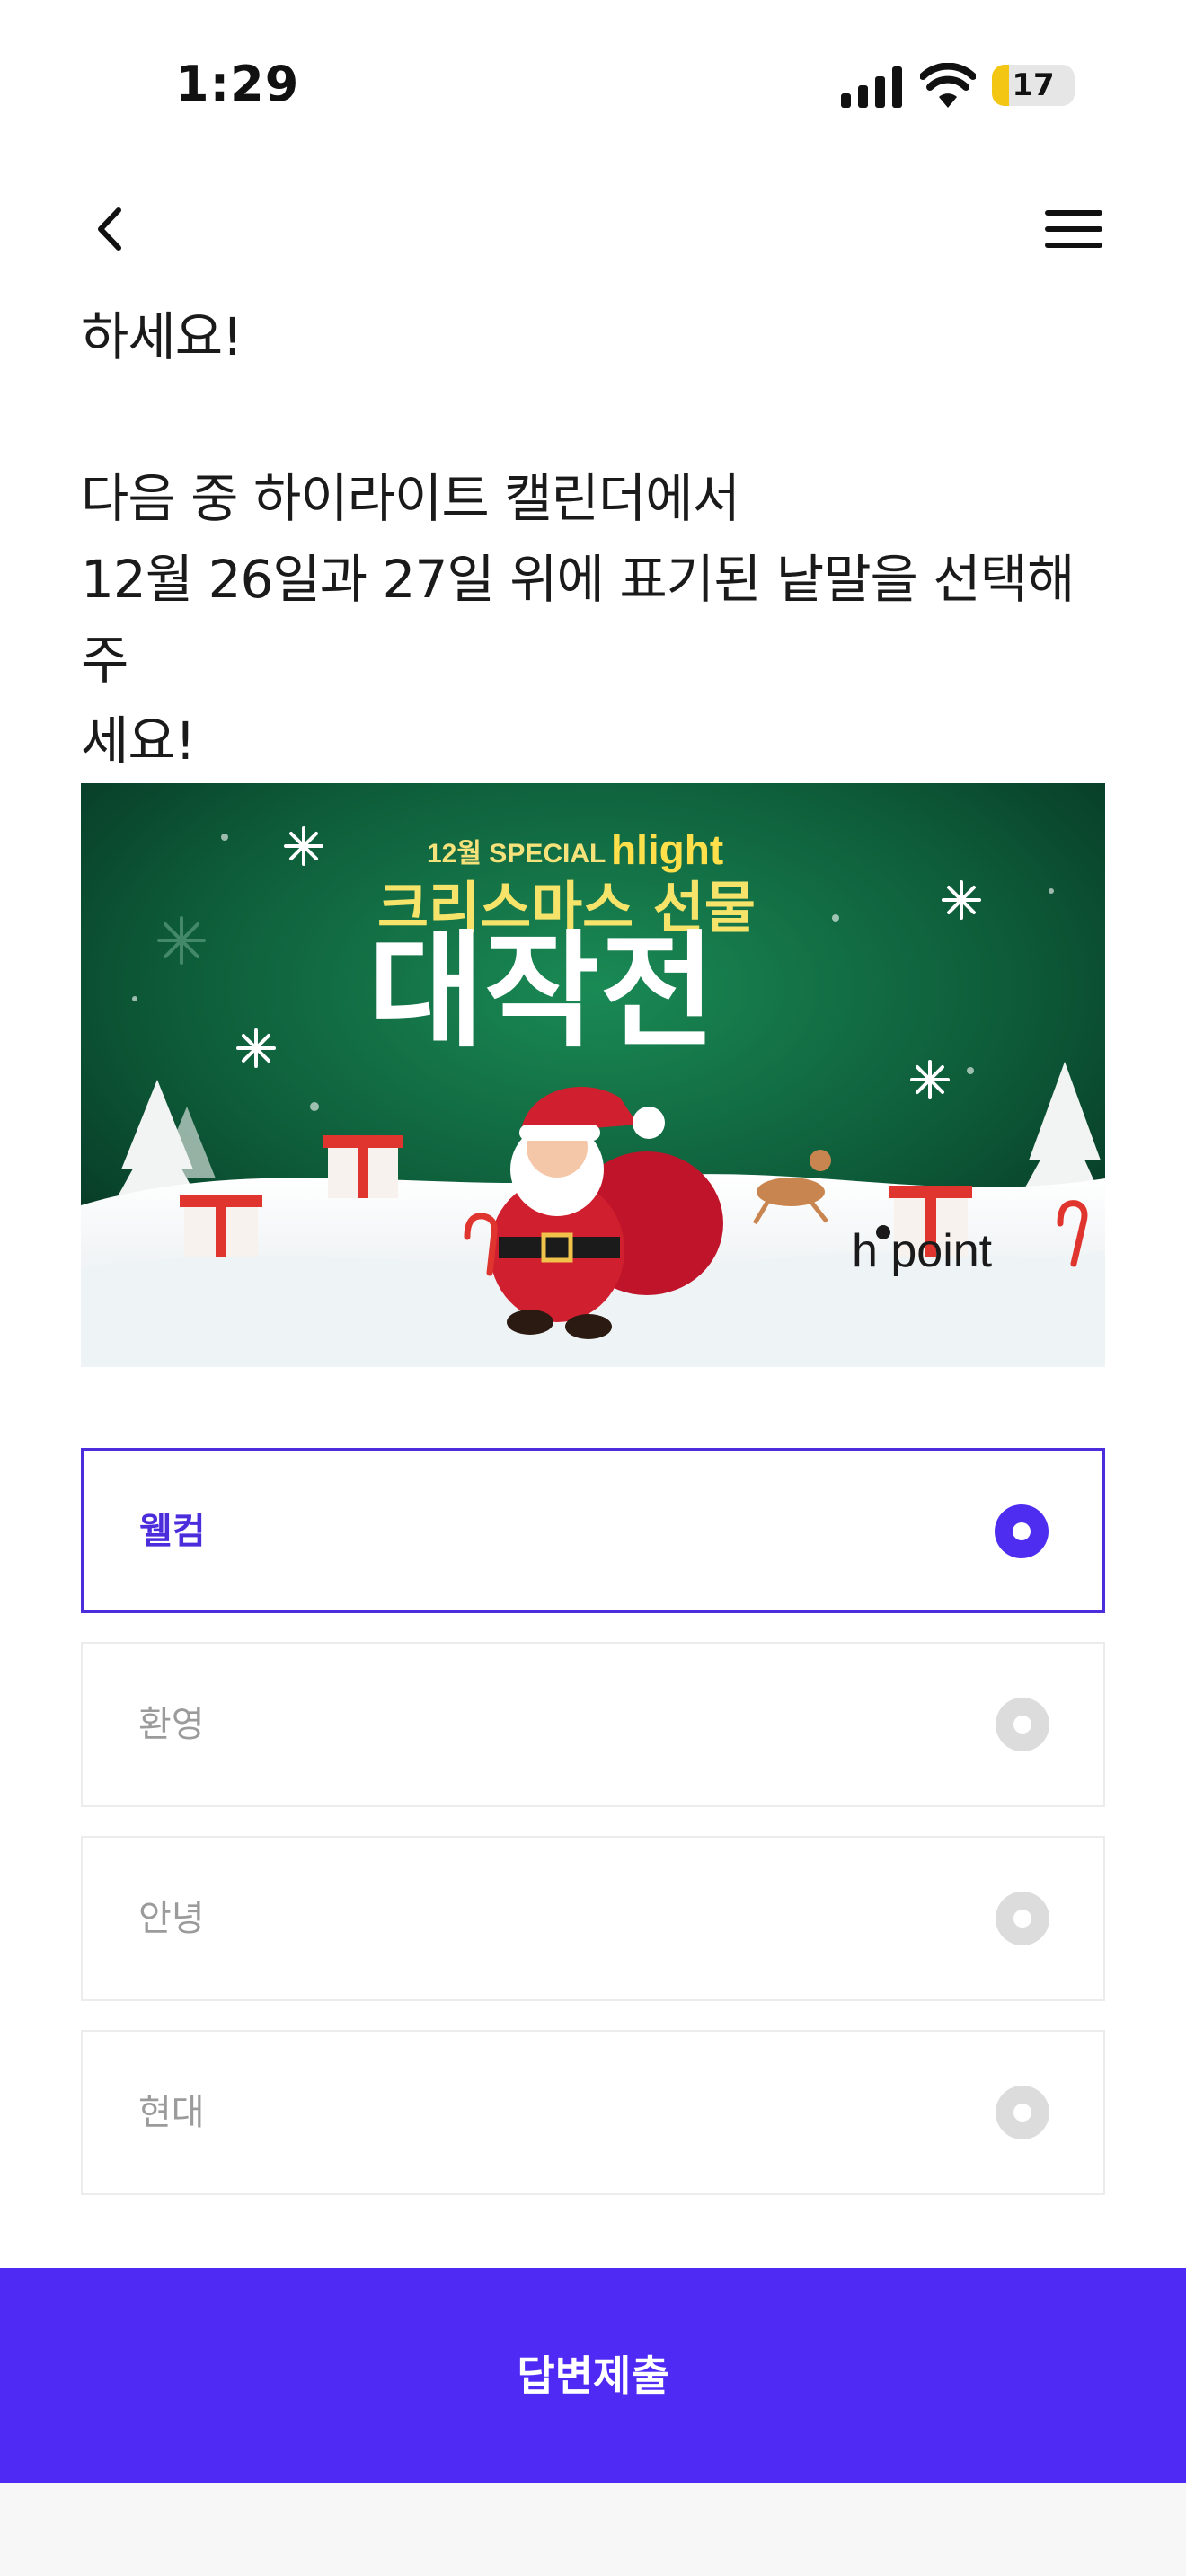 Image resolution: width=1186 pixels, height=2576 pixels. Describe the element at coordinates (593, 229) in the screenshot. I see `top-nav` at that location.